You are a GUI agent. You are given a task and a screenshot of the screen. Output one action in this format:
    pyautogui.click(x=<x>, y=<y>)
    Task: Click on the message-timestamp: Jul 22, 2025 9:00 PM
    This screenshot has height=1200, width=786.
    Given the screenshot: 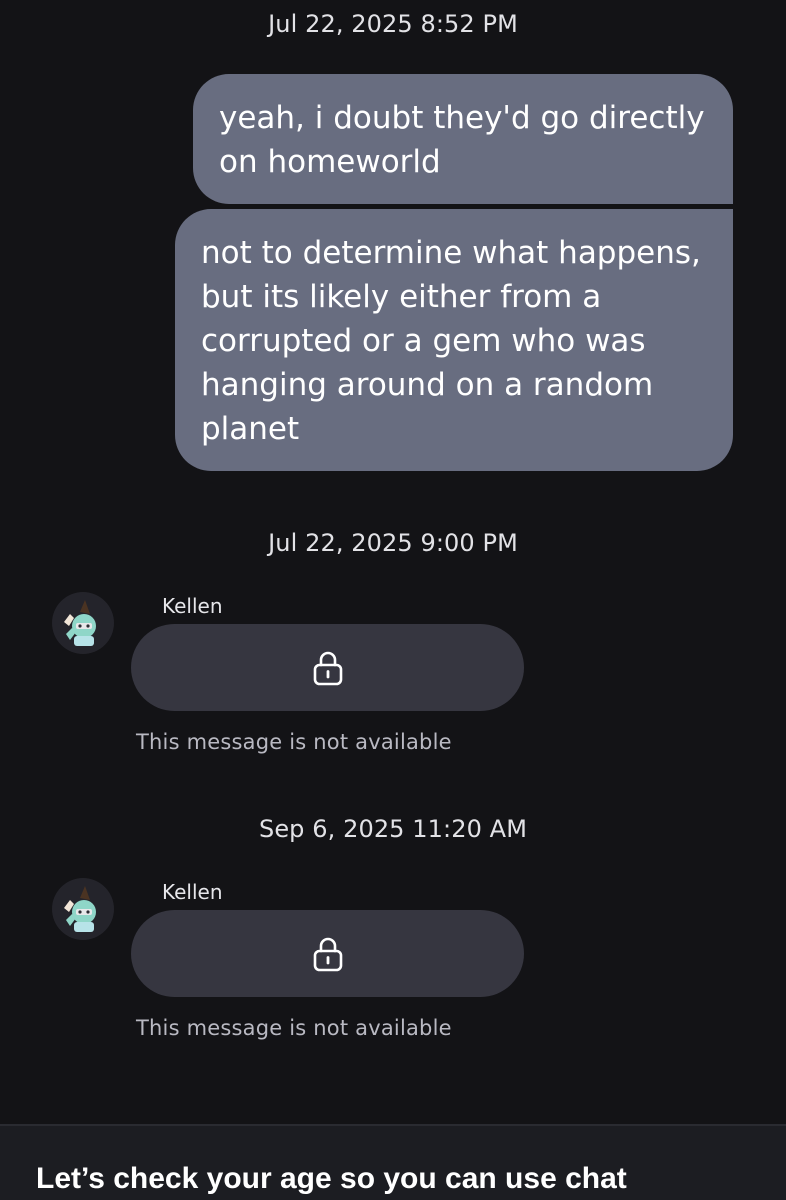 What is the action you would take?
    pyautogui.click(x=393, y=543)
    